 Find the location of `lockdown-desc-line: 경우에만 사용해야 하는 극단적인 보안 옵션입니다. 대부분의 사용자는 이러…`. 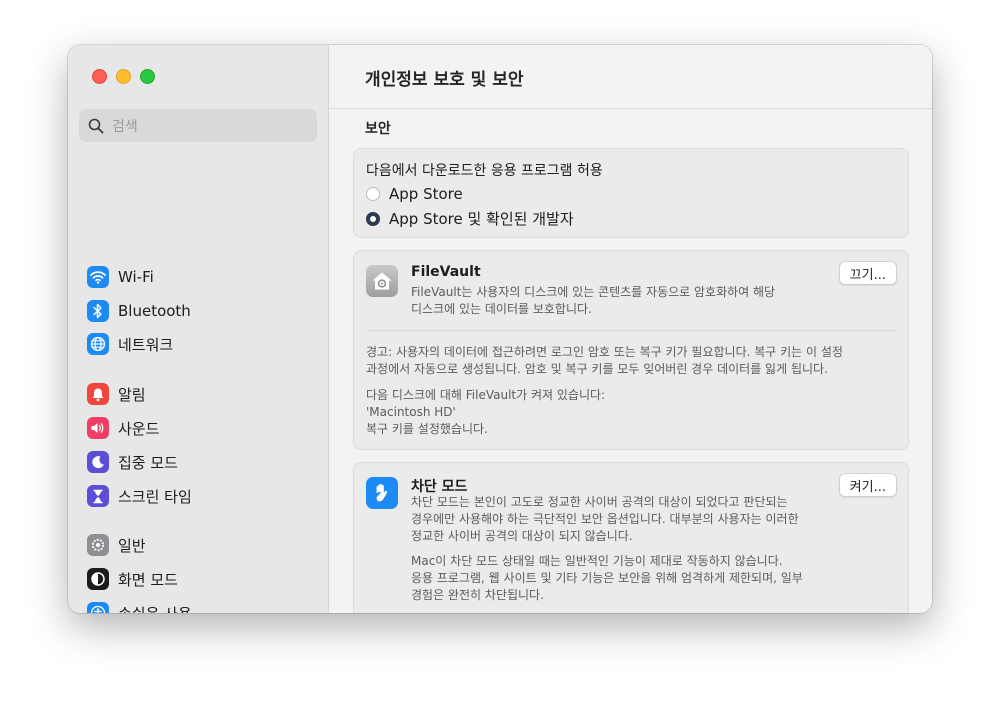

lockdown-desc-line: 경우에만 사용해야 하는 극단적인 보안 옵션입니다. 대부분의 사용자는 이러… is located at coordinates (605, 519).